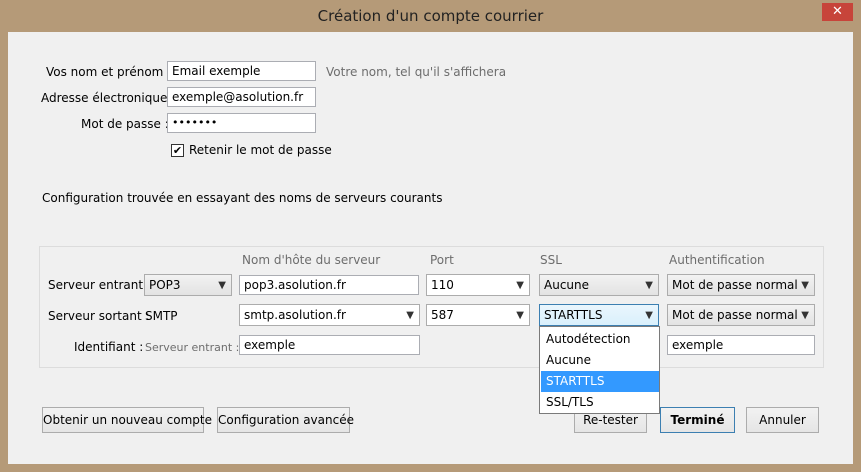  What do you see at coordinates (161, 316) in the screenshot?
I see `outgoing-protocol: SMTP` at bounding box center [161, 316].